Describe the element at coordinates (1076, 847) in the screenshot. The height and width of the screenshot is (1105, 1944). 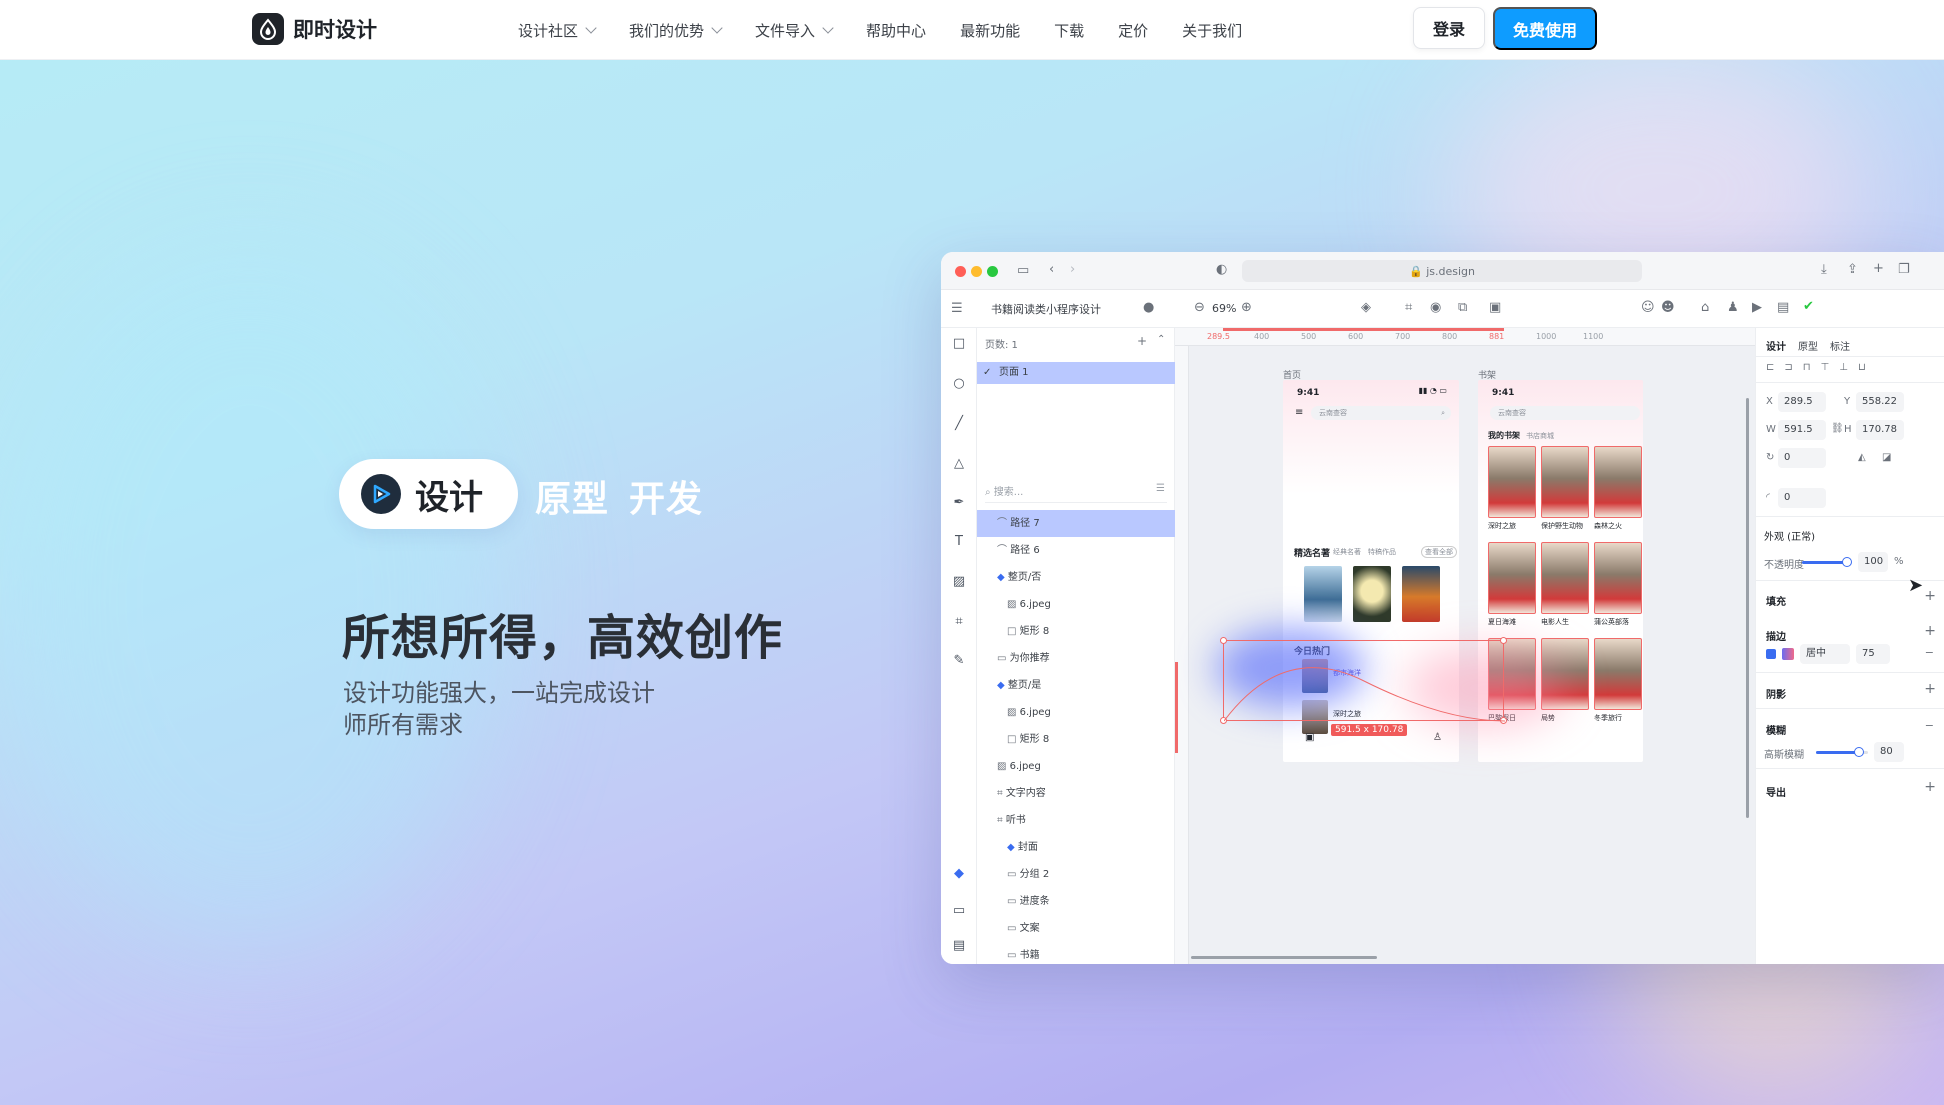
I see `layer-row: ◆ 封面` at that location.